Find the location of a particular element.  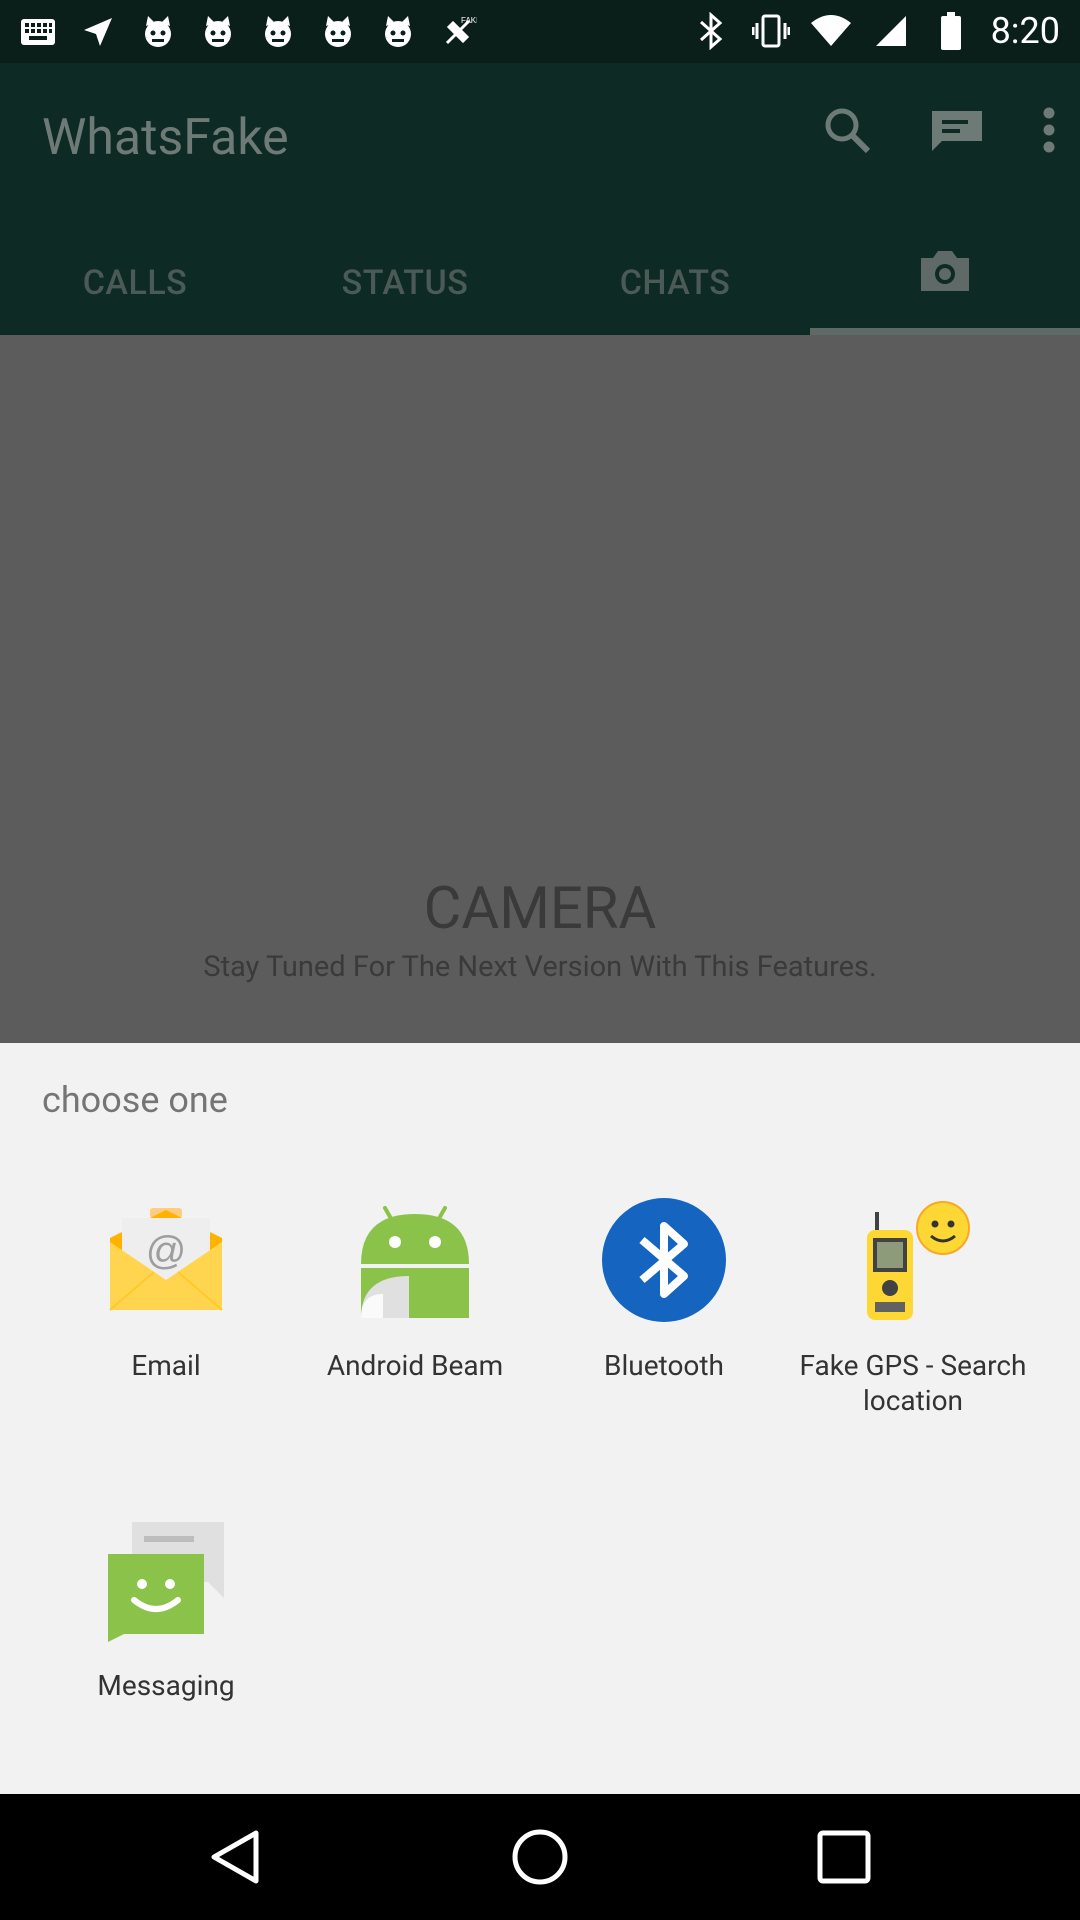

tab-chats: CHATS is located at coordinates (675, 283).